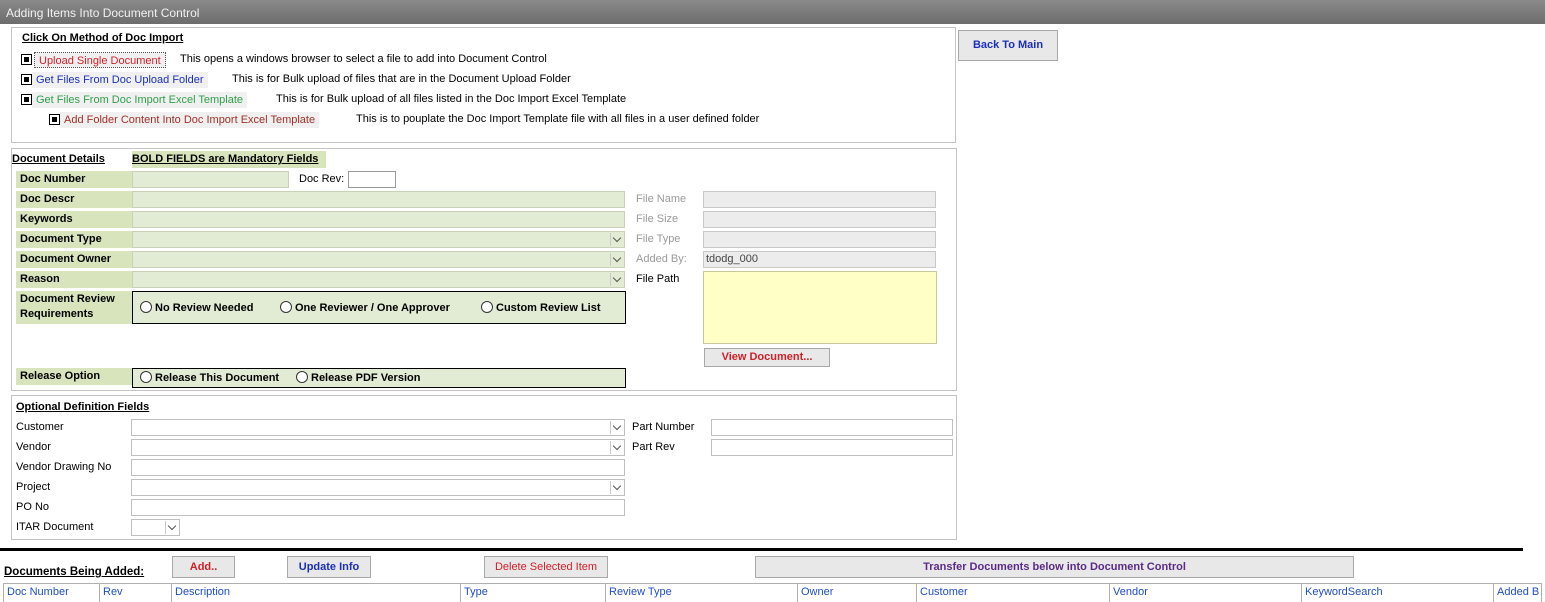 Image resolution: width=1545 pixels, height=602 pixels. I want to click on doc-descr-label: Doc Descr, so click(74, 199).